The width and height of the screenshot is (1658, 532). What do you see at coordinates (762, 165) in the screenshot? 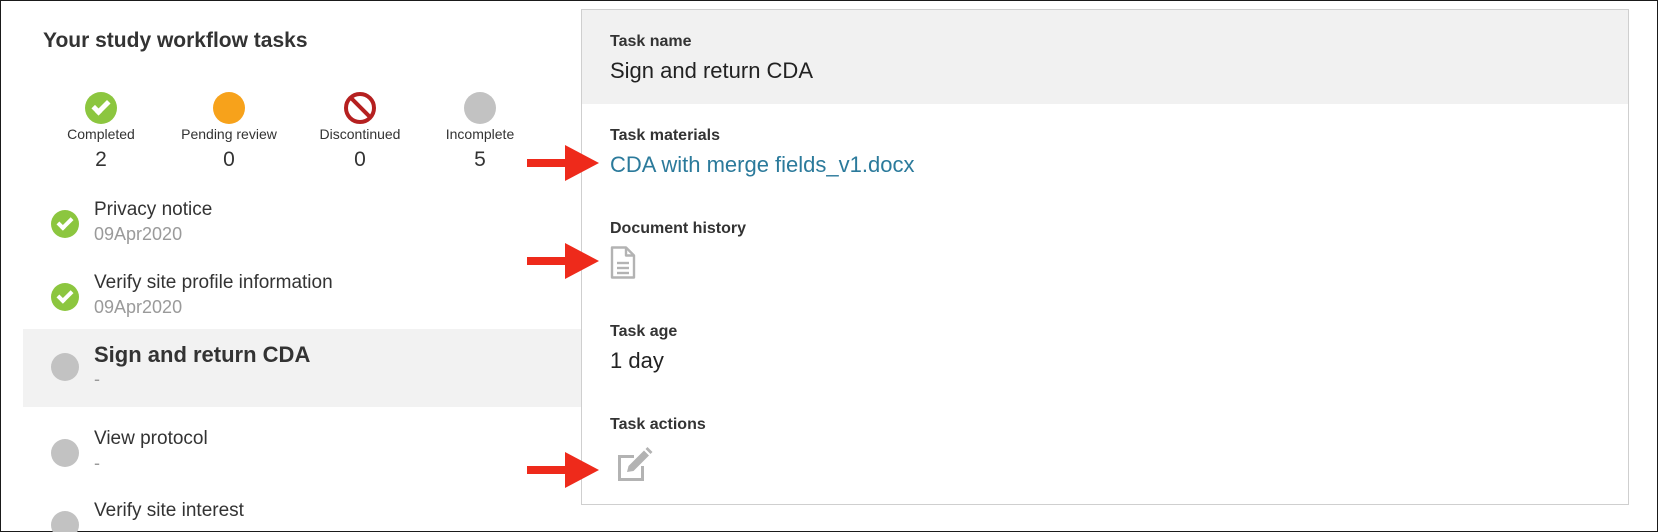
I see `task-materials-link: CDA with merge fields_v1.docx` at bounding box center [762, 165].